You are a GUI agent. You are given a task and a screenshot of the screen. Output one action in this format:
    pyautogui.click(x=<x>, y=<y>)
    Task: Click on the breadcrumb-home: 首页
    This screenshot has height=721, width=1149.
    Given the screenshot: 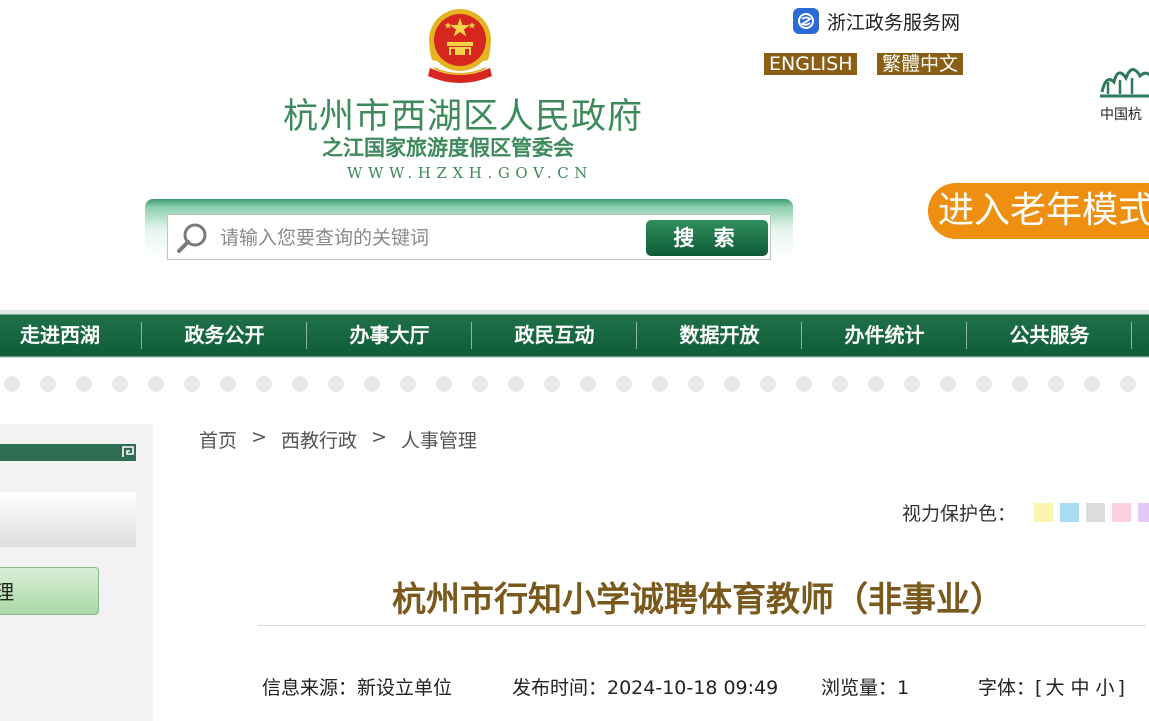 What is the action you would take?
    pyautogui.click(x=218, y=439)
    